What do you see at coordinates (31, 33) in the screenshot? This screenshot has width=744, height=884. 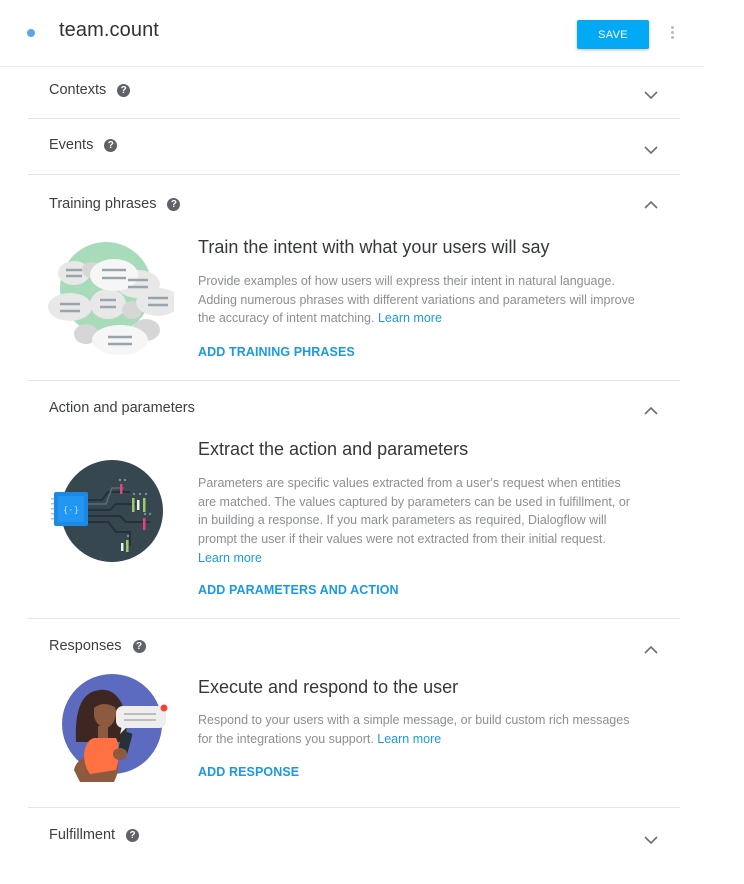 I see `intent-status-dot` at bounding box center [31, 33].